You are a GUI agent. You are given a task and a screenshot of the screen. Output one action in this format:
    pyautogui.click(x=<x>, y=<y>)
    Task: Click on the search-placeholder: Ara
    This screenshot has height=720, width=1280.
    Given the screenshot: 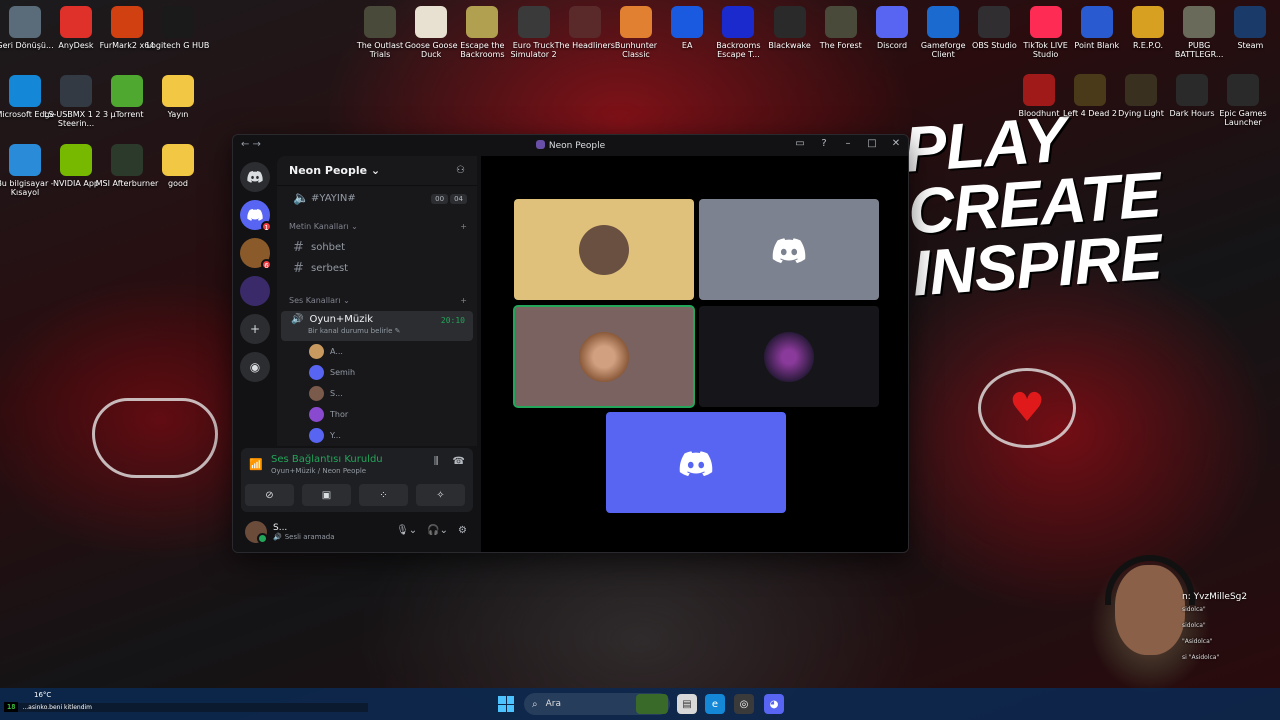 What is the action you would take?
    pyautogui.click(x=553, y=704)
    